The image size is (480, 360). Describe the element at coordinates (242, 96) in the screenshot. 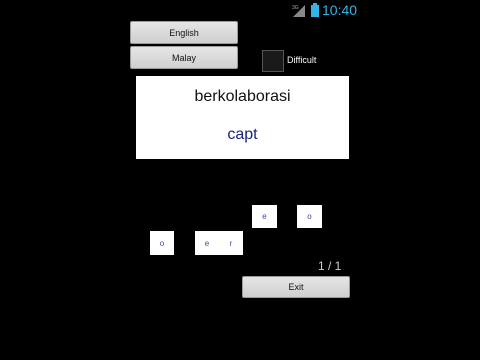

I see `source-word: berkolaborasi` at that location.